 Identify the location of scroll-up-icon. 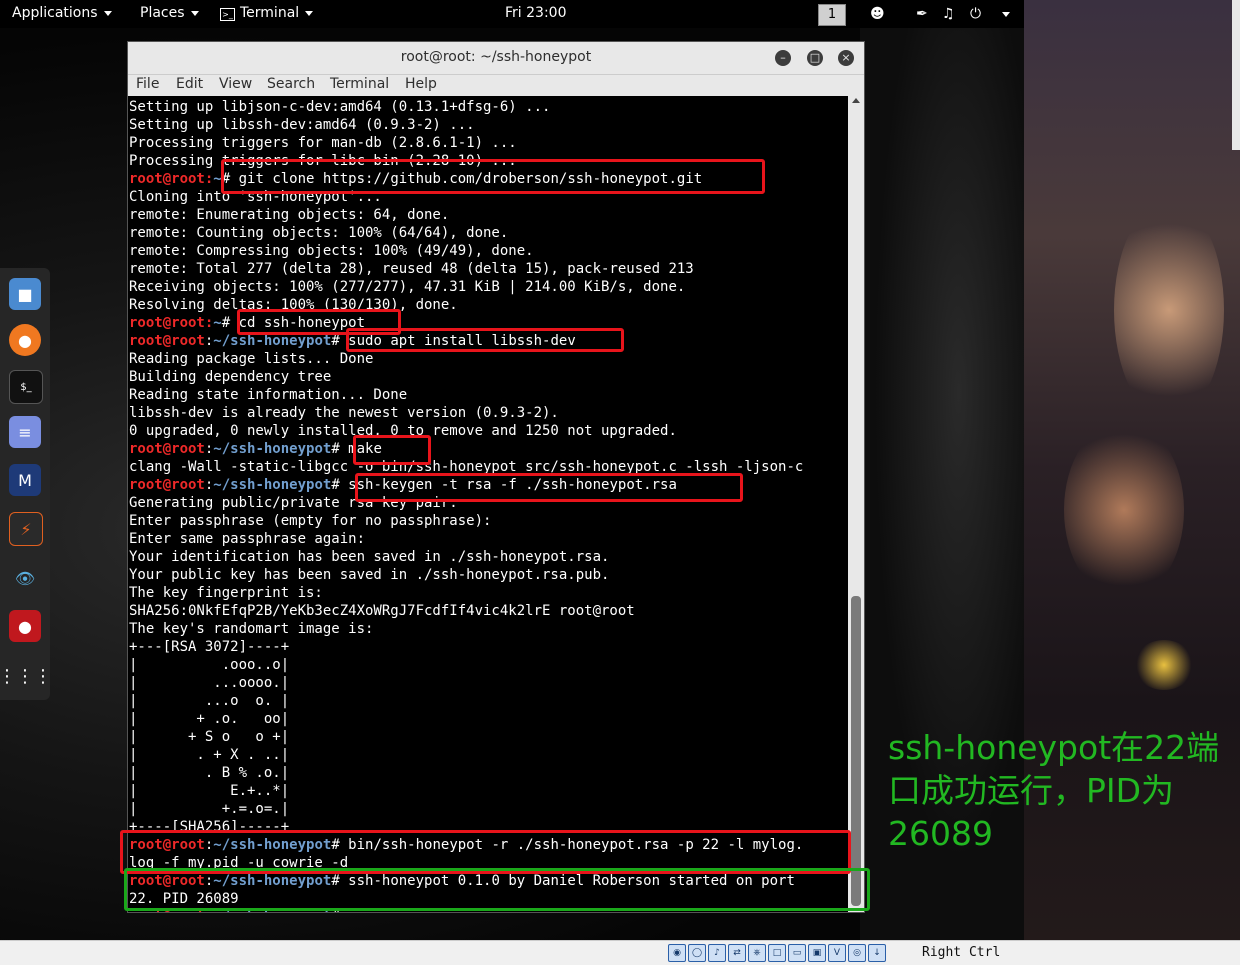
(856, 100).